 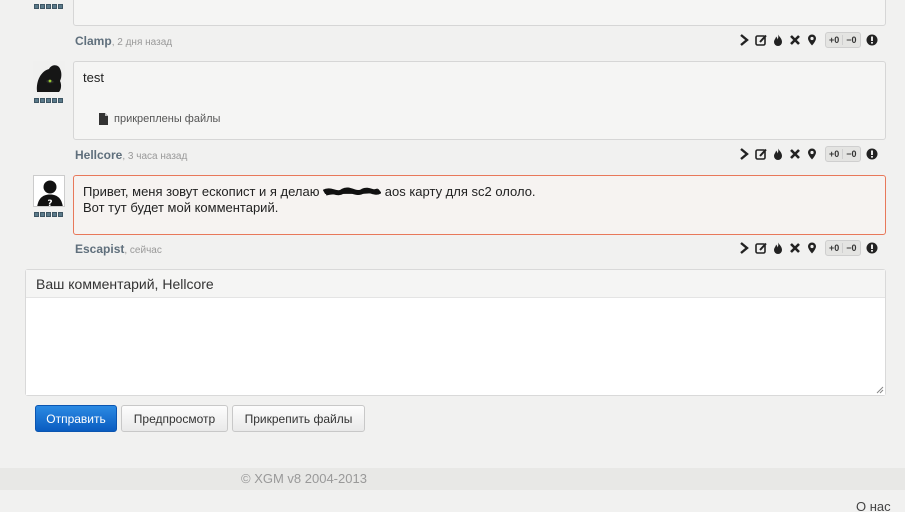 What do you see at coordinates (352, 192) in the screenshot?
I see `redacted-scribble` at bounding box center [352, 192].